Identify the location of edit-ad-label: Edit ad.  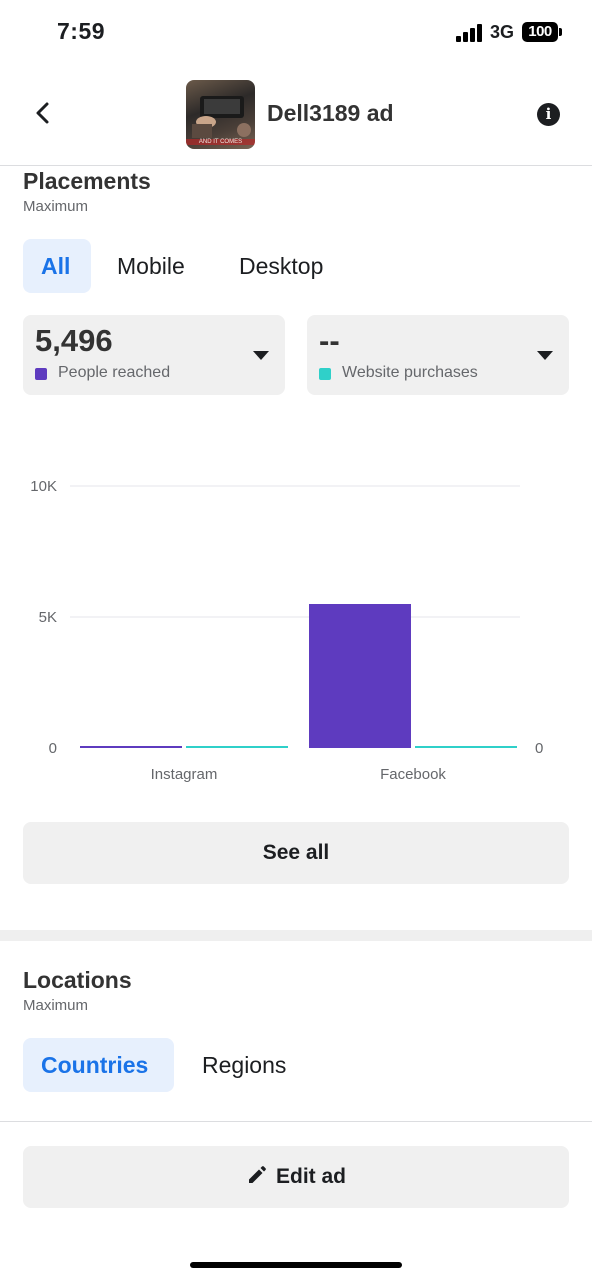
(310, 1176).